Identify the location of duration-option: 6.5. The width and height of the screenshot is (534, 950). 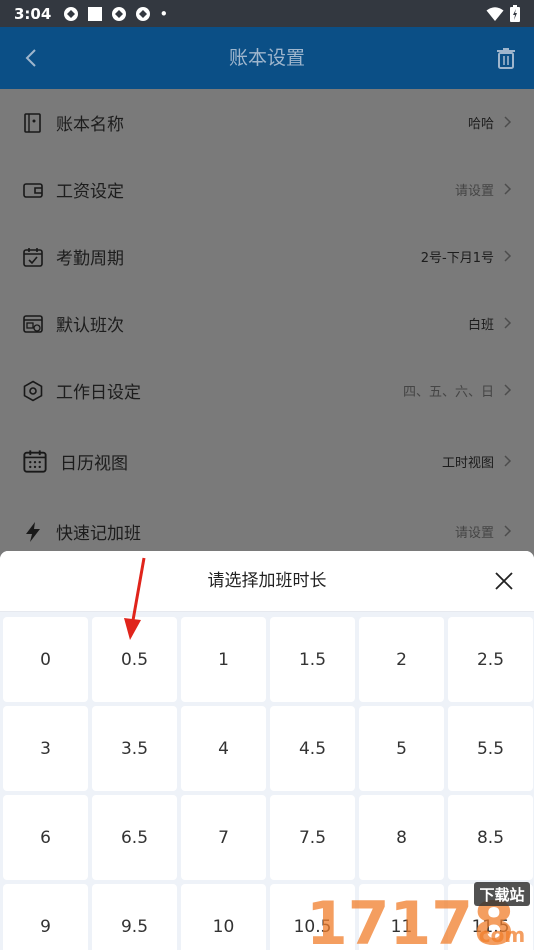
(134, 837).